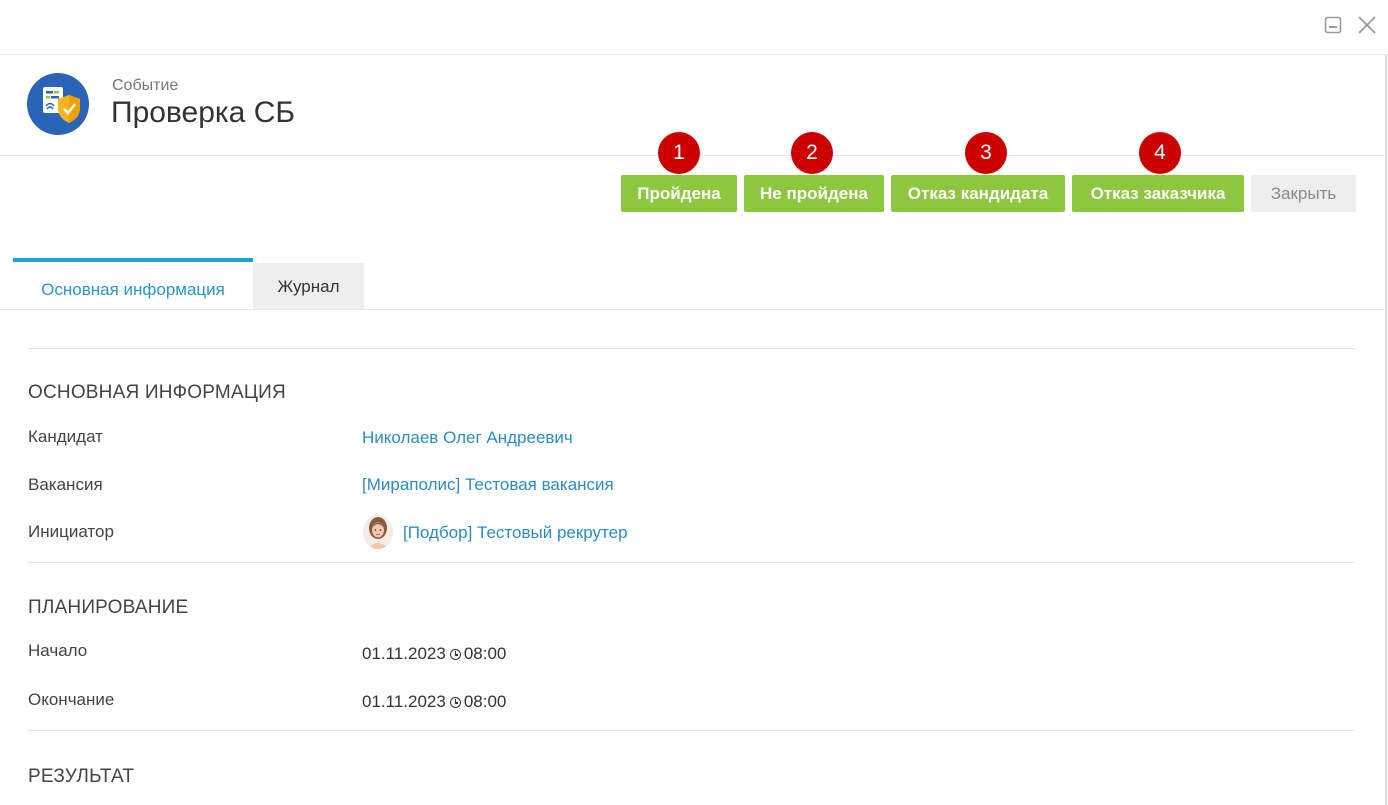  Describe the element at coordinates (65, 484) in the screenshot. I see `vacancy-label: Вакансия` at that location.